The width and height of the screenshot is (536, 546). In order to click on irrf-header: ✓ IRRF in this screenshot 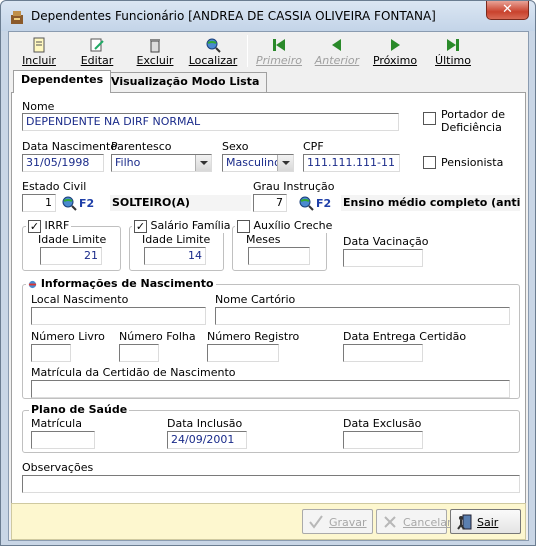, I will do `click(49, 226)`.